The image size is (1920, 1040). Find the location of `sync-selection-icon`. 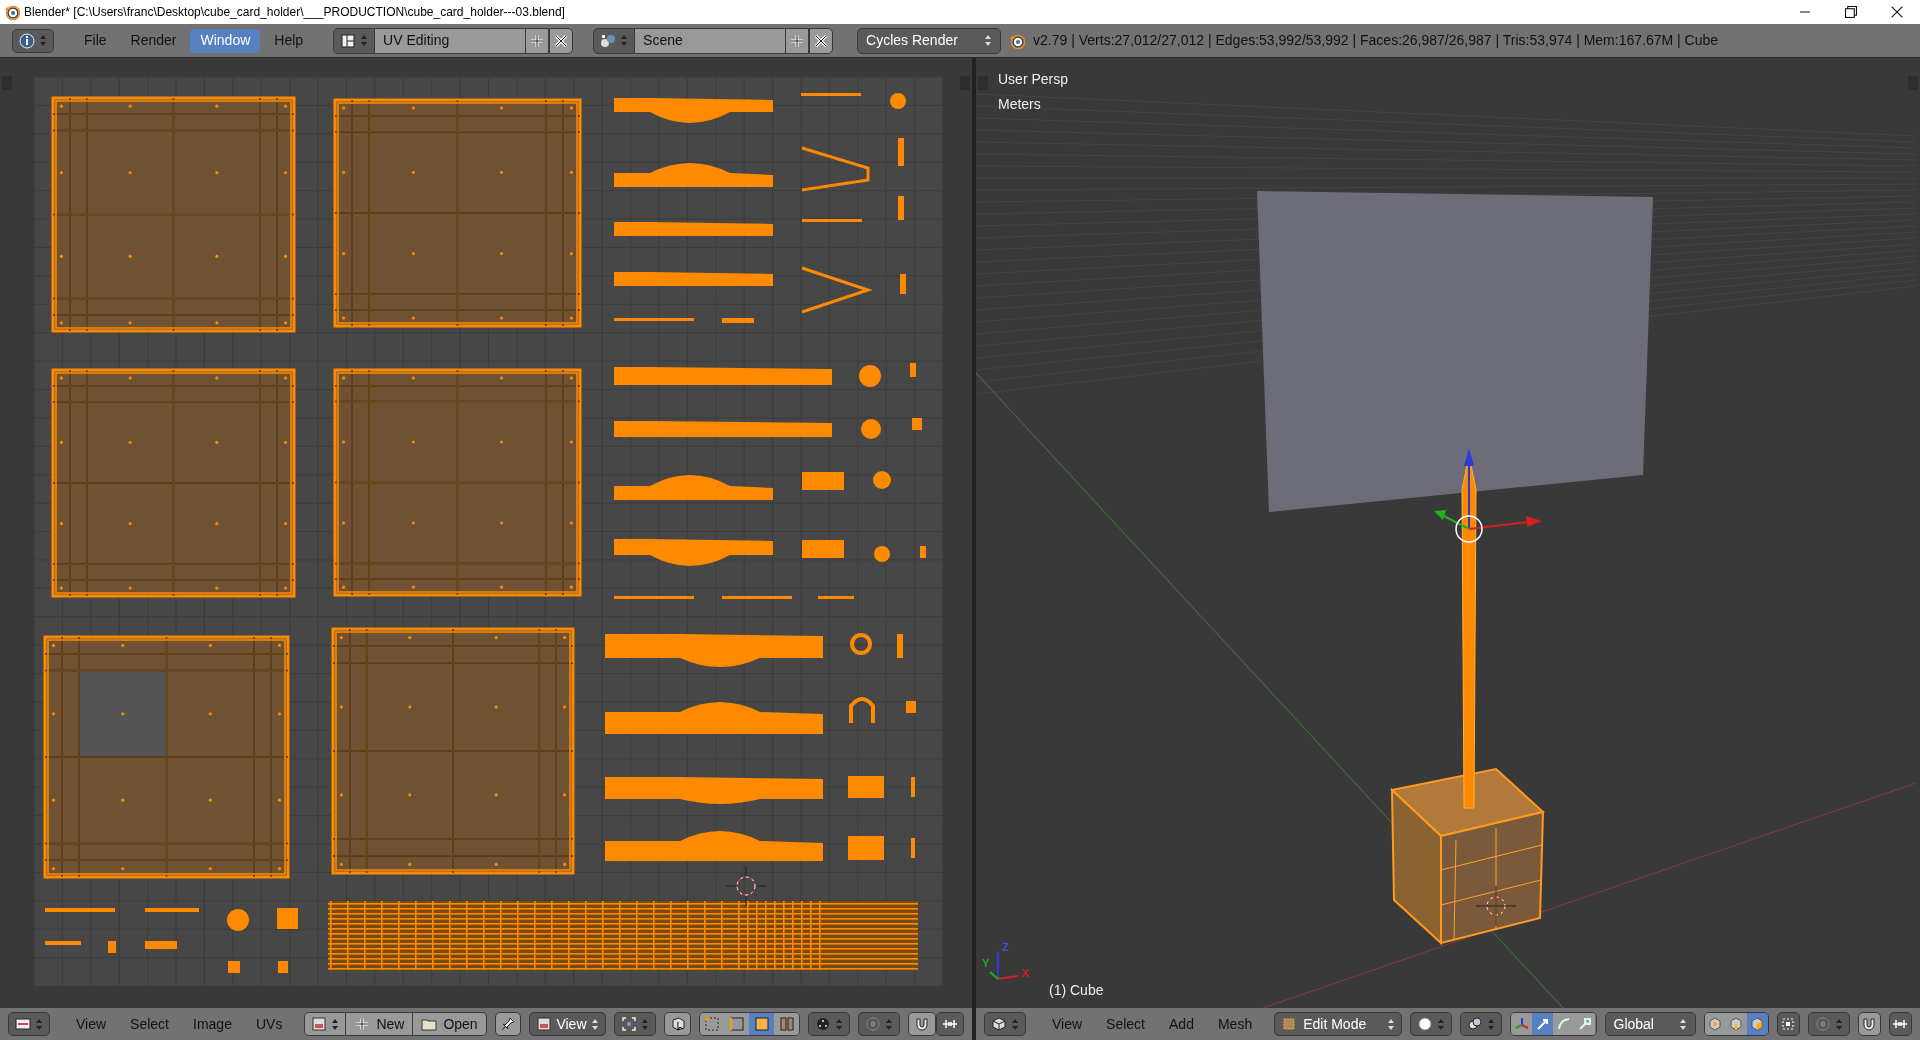

sync-selection-icon is located at coordinates (677, 1024).